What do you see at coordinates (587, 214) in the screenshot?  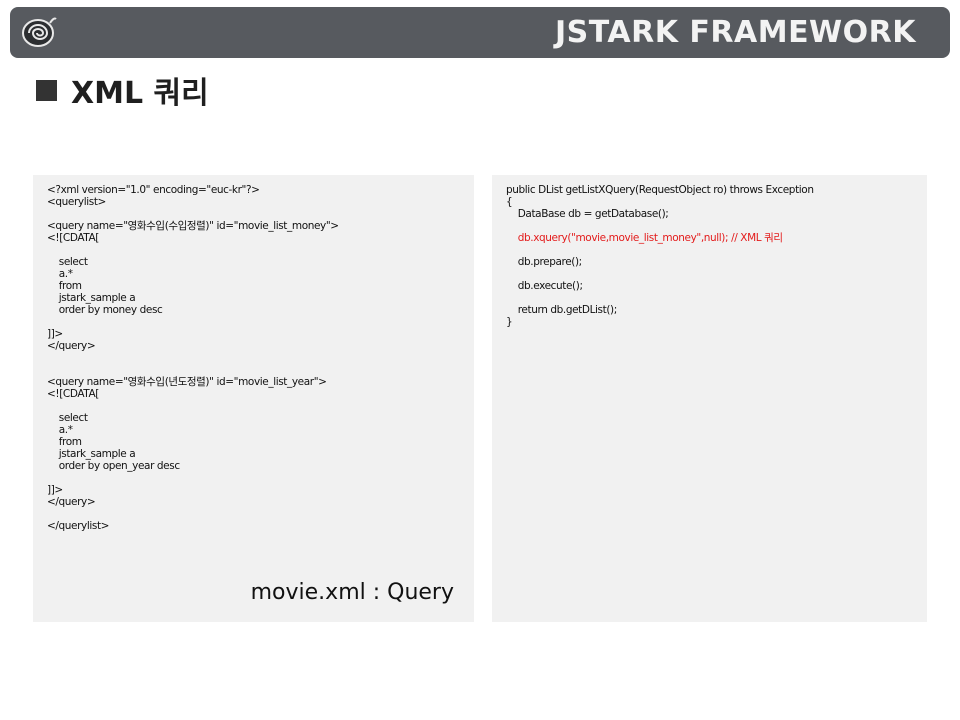 I see `code-line: DataBase db = getDatabase();` at bounding box center [587, 214].